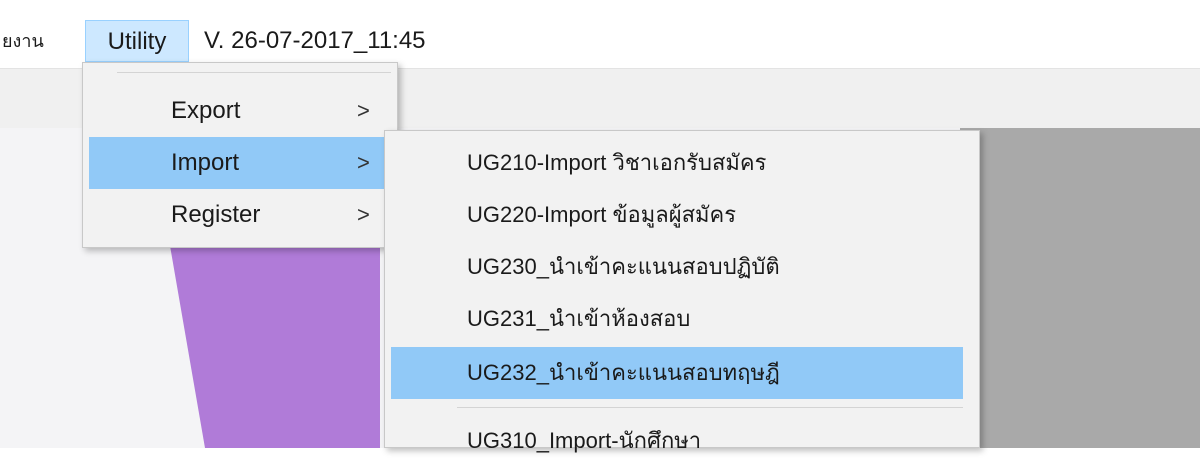 The height and width of the screenshot is (467, 1200). What do you see at coordinates (40, 41) in the screenshot?
I see `menu-item-report: ยงาน` at bounding box center [40, 41].